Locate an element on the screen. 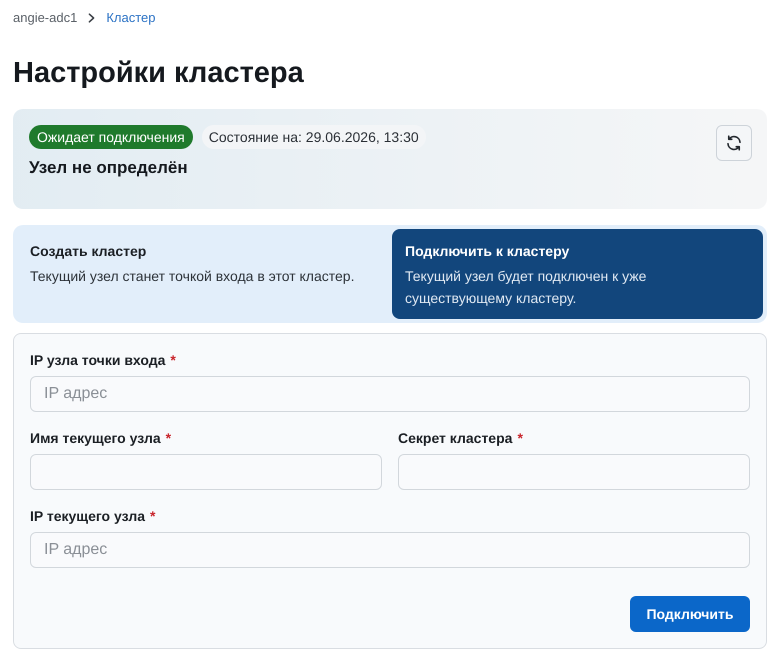 Image resolution: width=780 pixels, height=663 pixels. field-label: Секрет кластера is located at coordinates (455, 438).